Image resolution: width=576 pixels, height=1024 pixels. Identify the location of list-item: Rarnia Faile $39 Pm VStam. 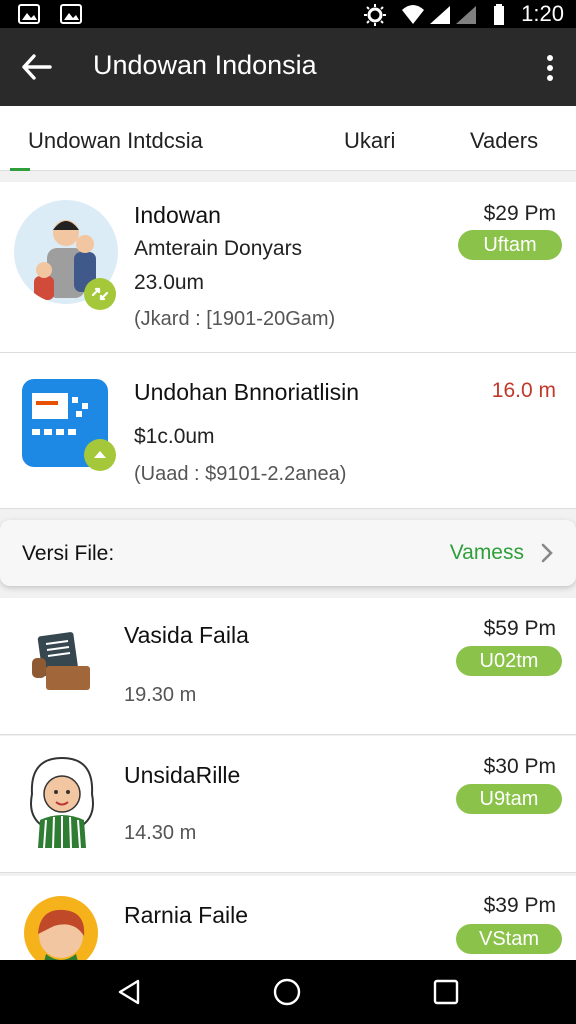
(288, 923).